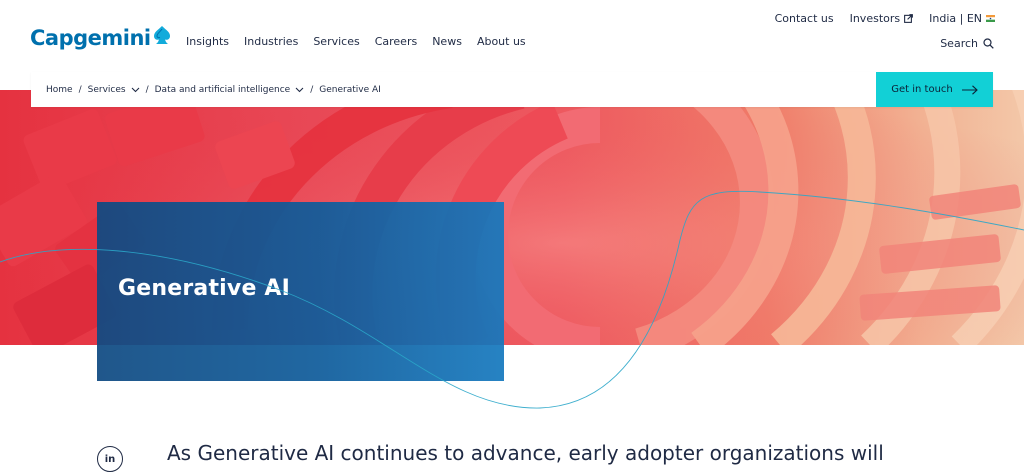  What do you see at coordinates (922, 89) in the screenshot?
I see `get-in-touch-label: Get in touch` at bounding box center [922, 89].